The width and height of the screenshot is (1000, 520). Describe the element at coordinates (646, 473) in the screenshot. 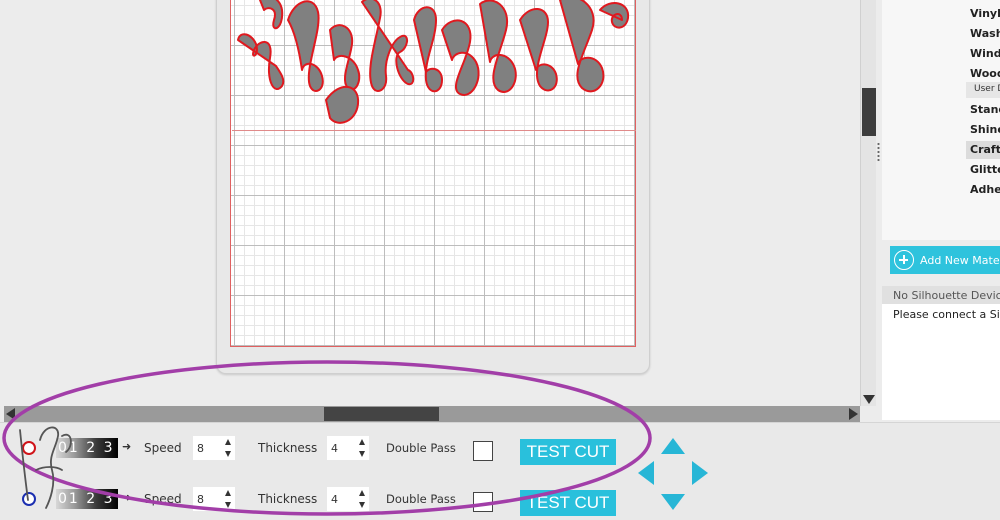

I see `move-left-arrow-icon` at that location.